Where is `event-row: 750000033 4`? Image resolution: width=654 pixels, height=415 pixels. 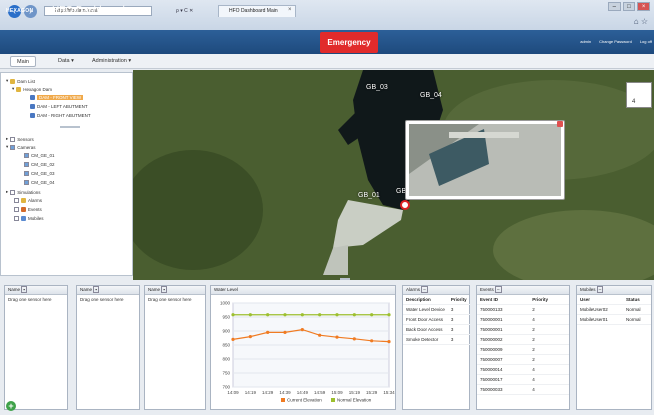 event-row: 750000033 4 is located at coordinates (523, 389).